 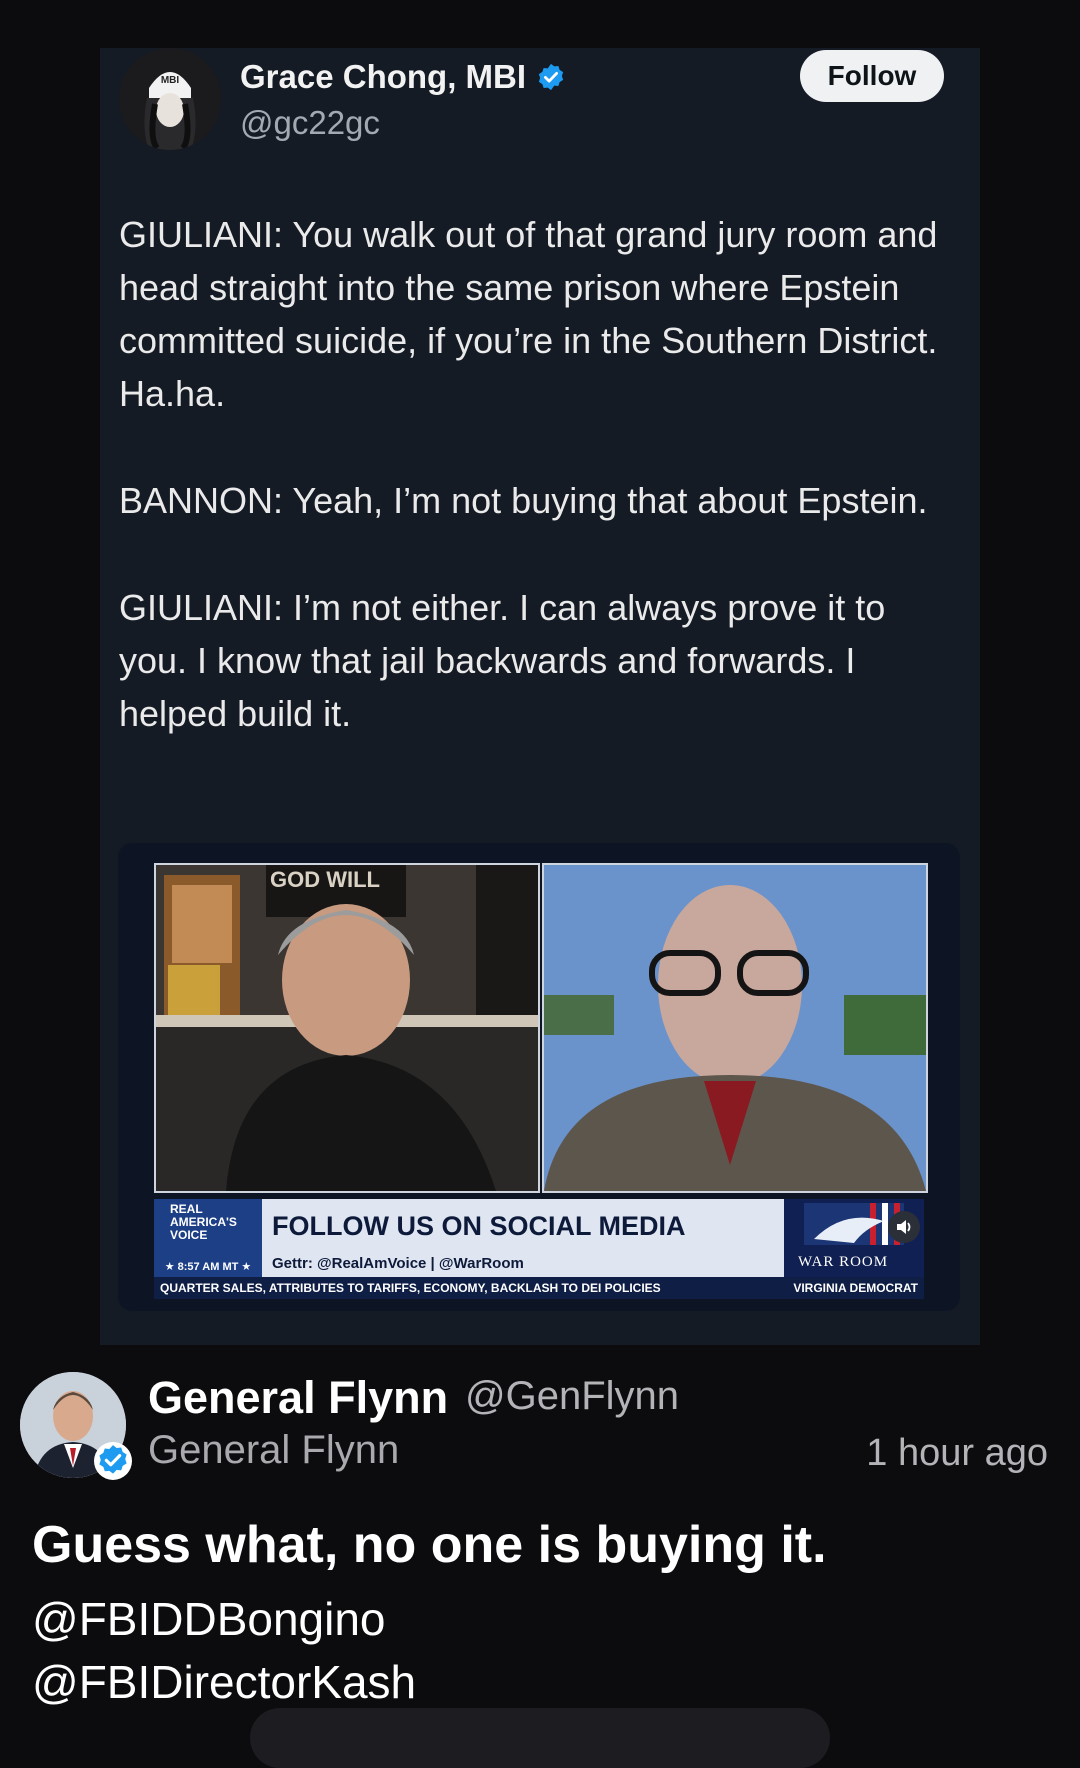 What do you see at coordinates (224, 1682) in the screenshot?
I see `mention-link: @FBIDirectorKash` at bounding box center [224, 1682].